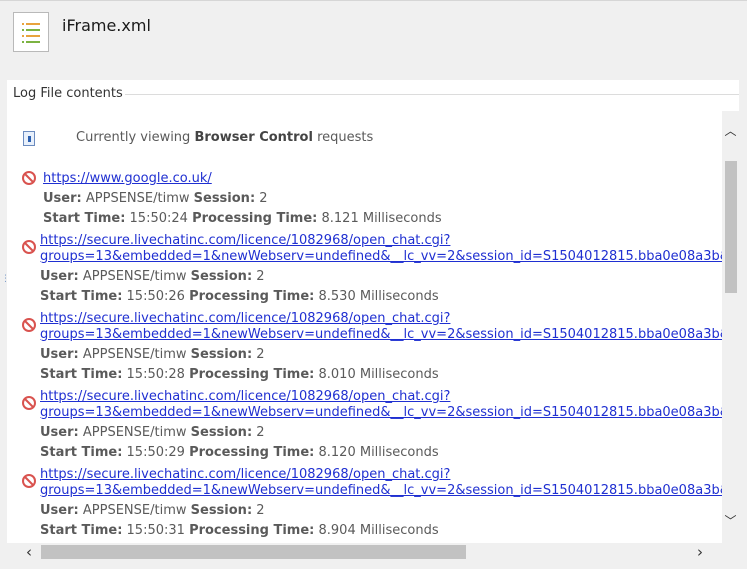 The image size is (747, 569). What do you see at coordinates (5, 284) in the screenshot?
I see `splitter-grip-icon: ⋮` at bounding box center [5, 284].